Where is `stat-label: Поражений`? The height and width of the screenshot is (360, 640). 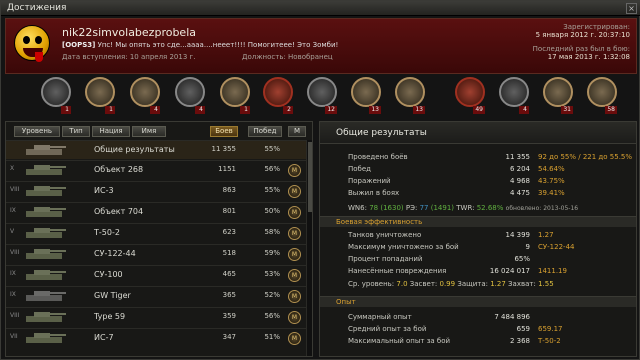 stat-label: Поражений is located at coordinates (369, 181).